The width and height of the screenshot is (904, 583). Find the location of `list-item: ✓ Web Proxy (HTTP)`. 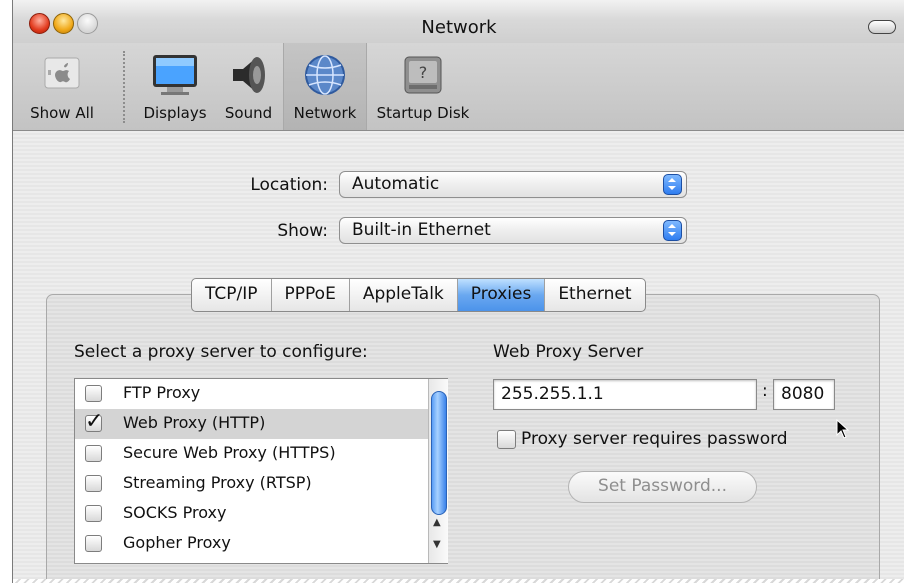

list-item: ✓ Web Proxy (HTTP) is located at coordinates (251, 424).